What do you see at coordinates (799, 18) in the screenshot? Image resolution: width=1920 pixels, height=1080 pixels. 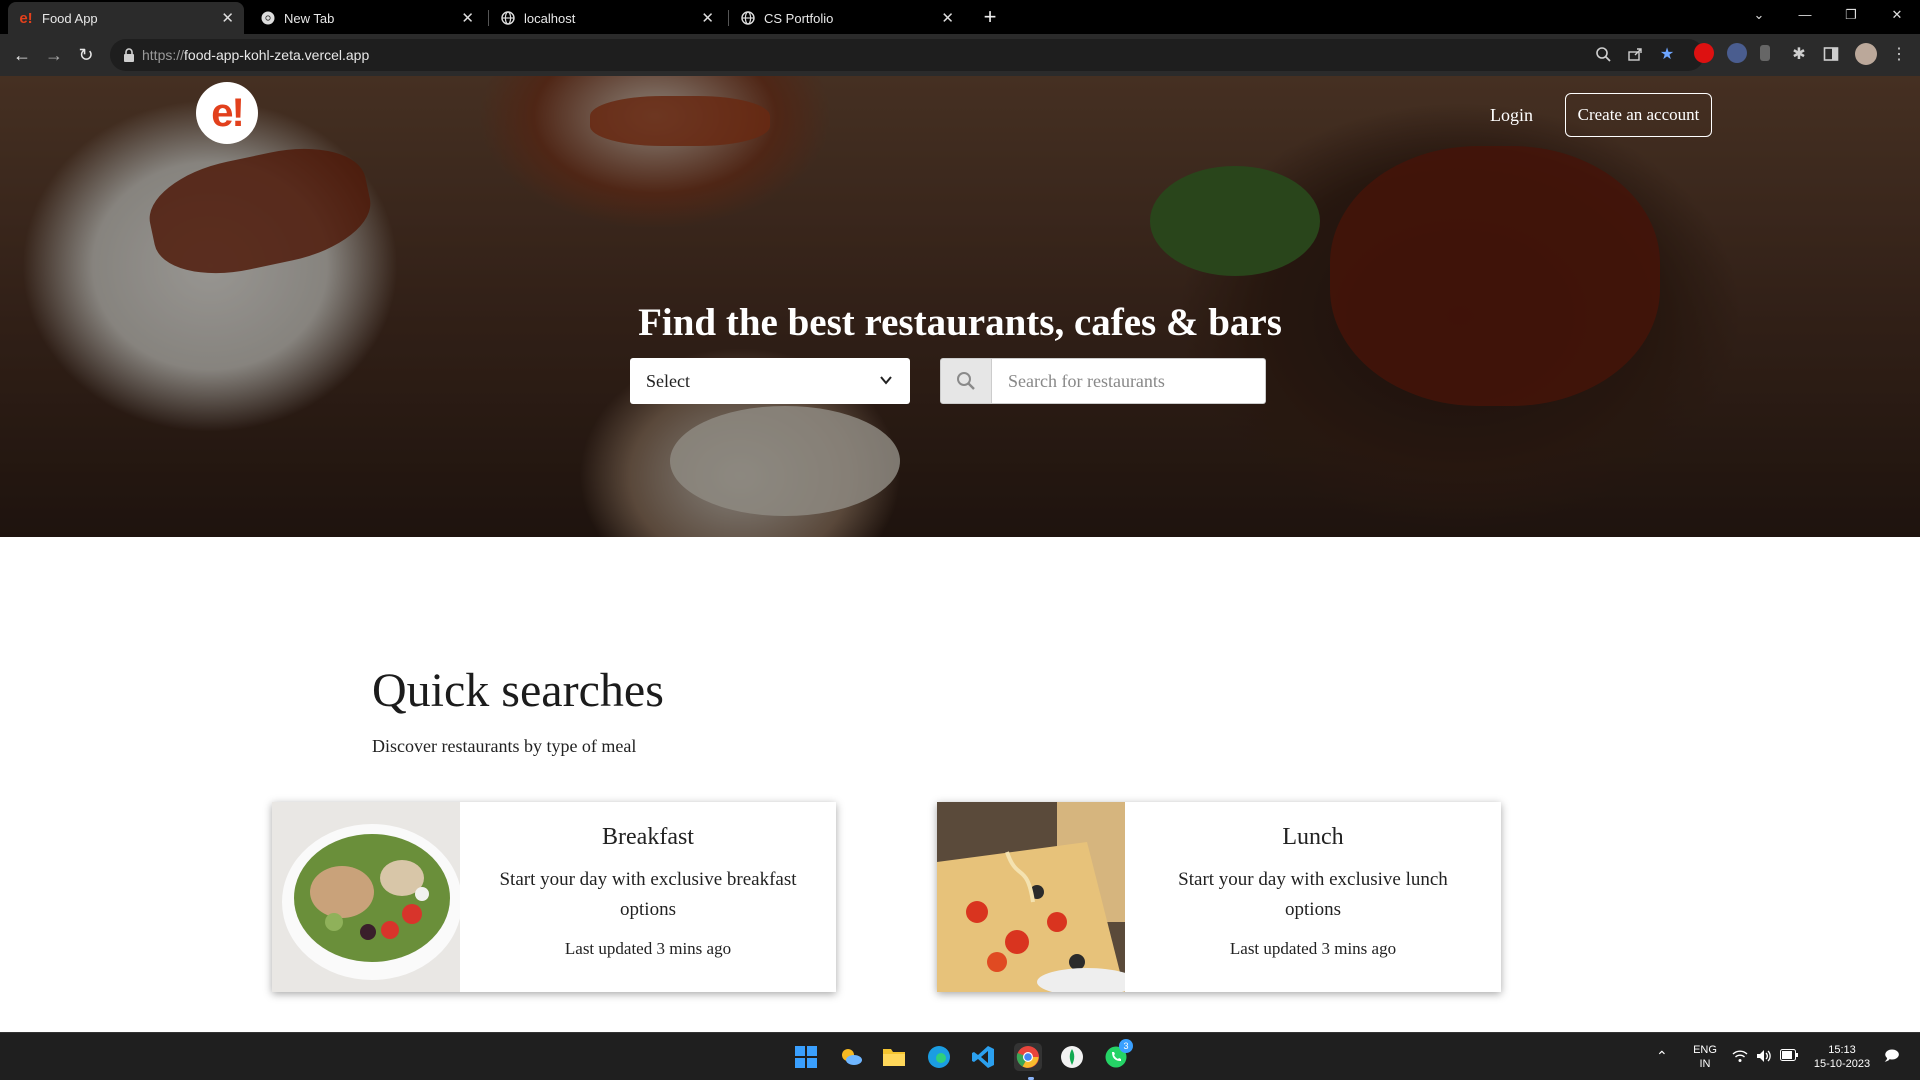 I see `tab-title: CS Portfolio` at bounding box center [799, 18].